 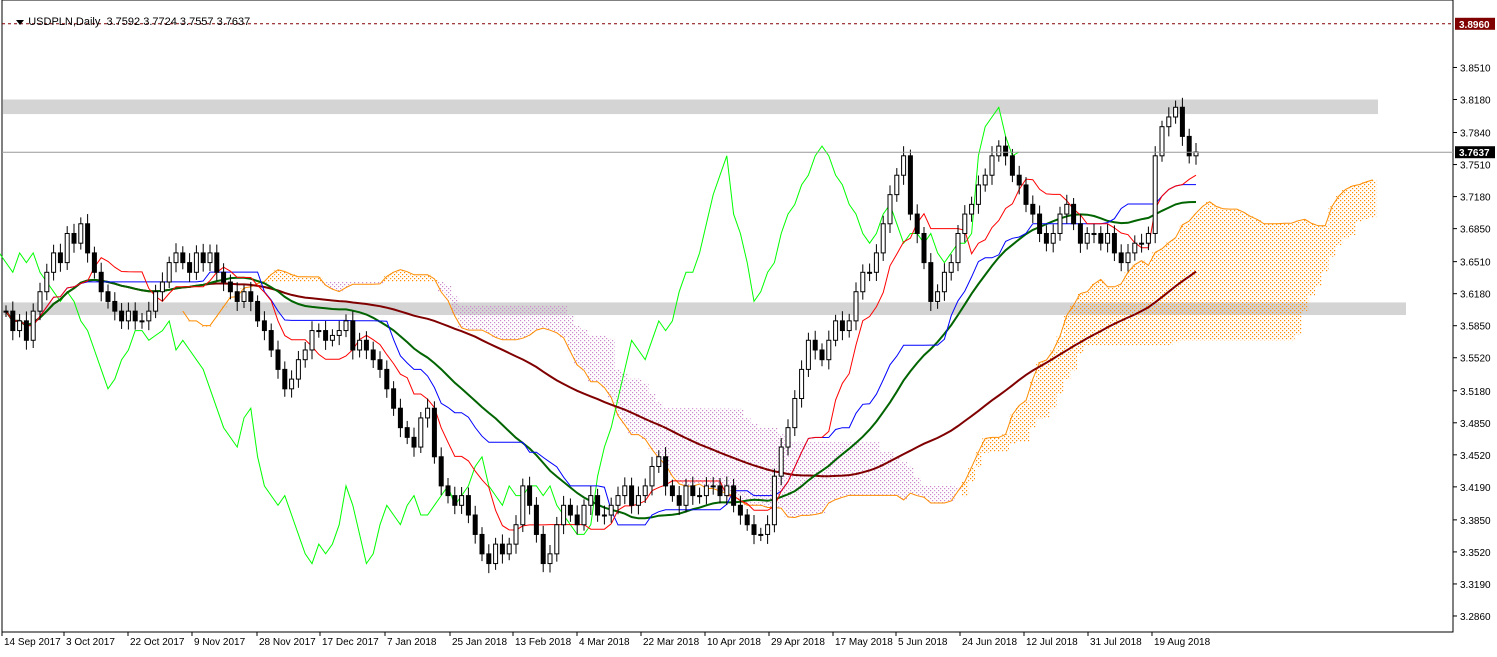 I want to click on x-tick-label: 3 Oct 2017, so click(x=90, y=642).